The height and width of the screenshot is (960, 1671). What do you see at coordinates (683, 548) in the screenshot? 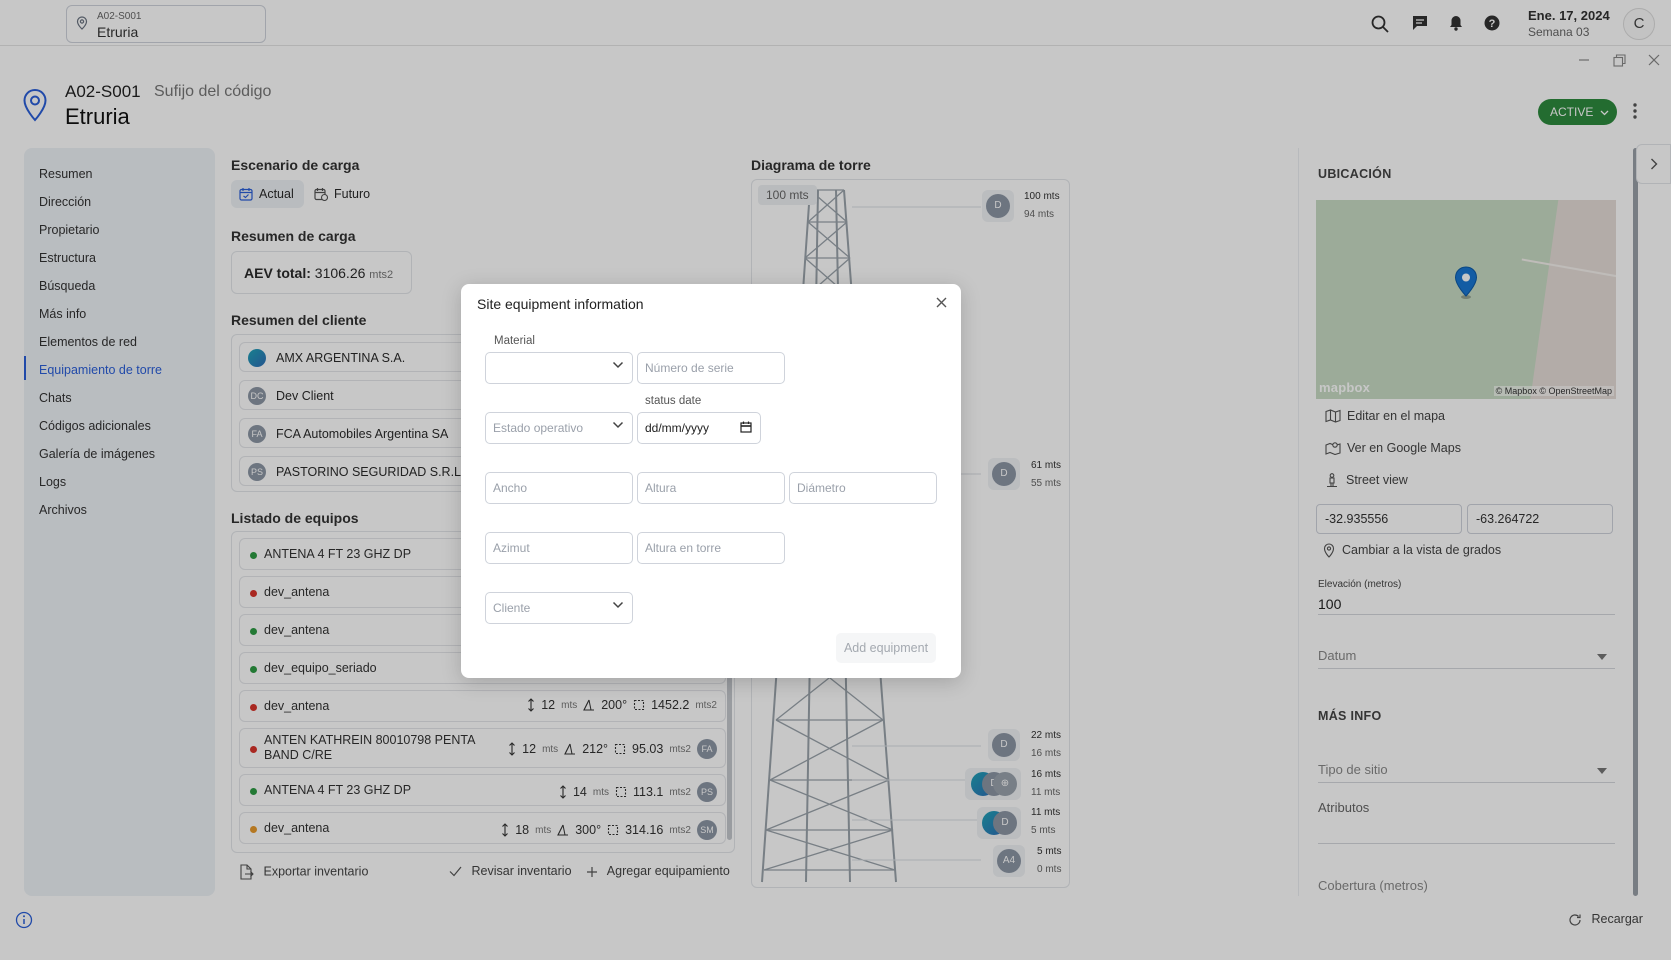
I see `tower-height-placeholder: Altura en torre` at bounding box center [683, 548].